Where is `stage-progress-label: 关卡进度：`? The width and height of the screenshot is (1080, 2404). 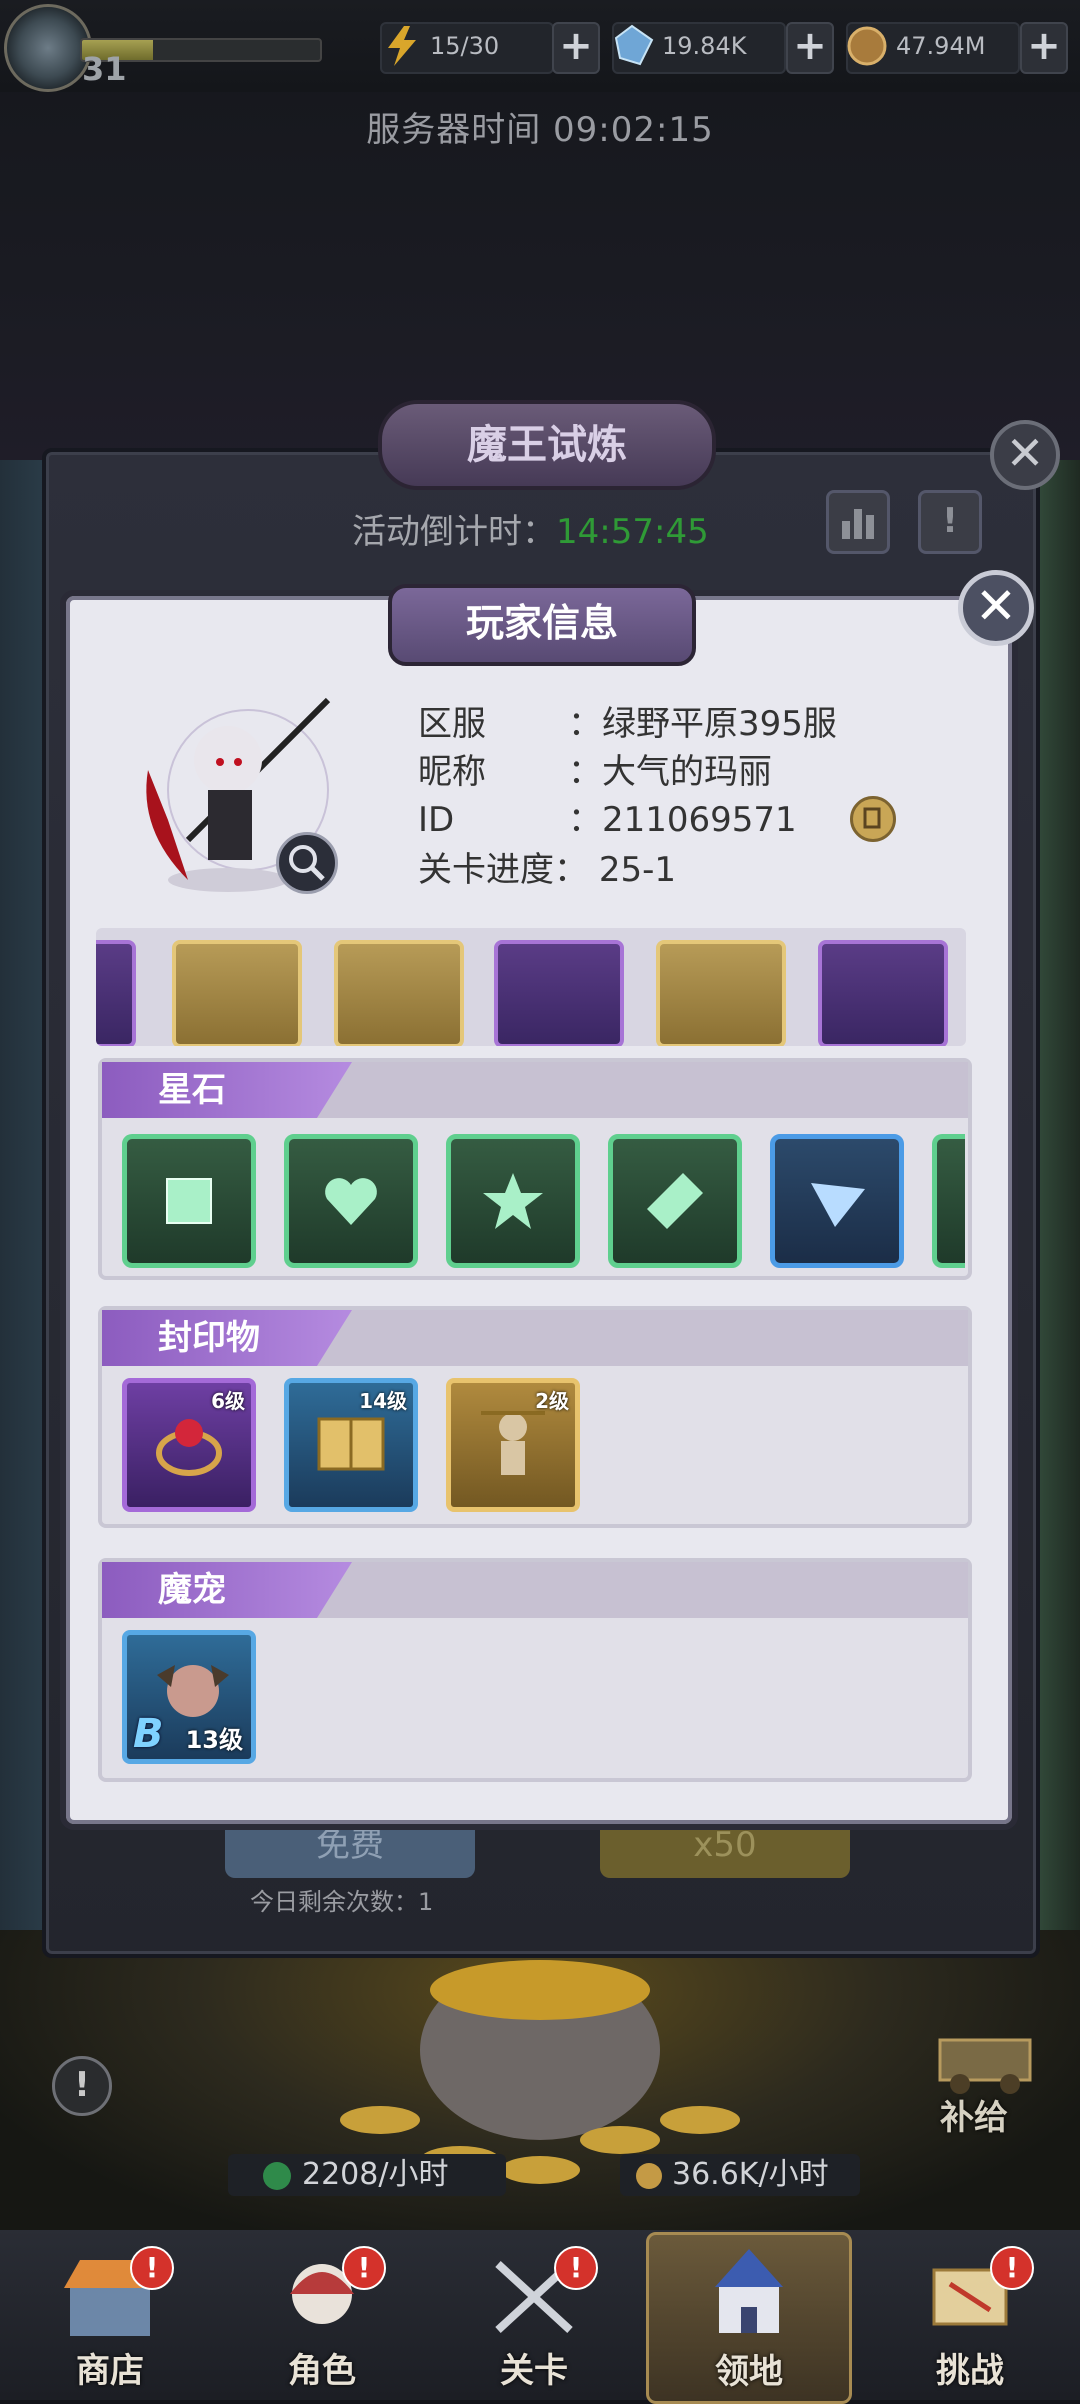
stage-progress-label: 关卡进度： is located at coordinates (503, 870).